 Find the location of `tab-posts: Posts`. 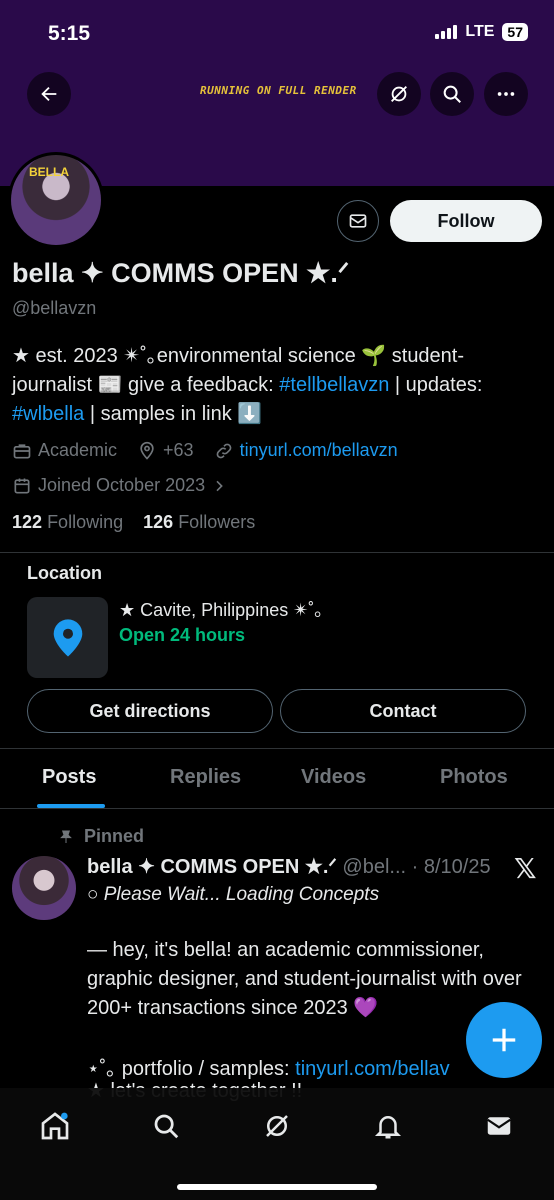

tab-posts: Posts is located at coordinates (69, 777).